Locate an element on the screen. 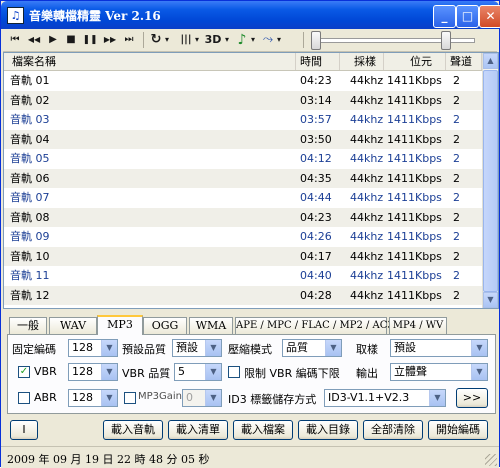 The width and height of the screenshot is (500, 468). compress-mode-value: 品質 is located at coordinates (297, 347).